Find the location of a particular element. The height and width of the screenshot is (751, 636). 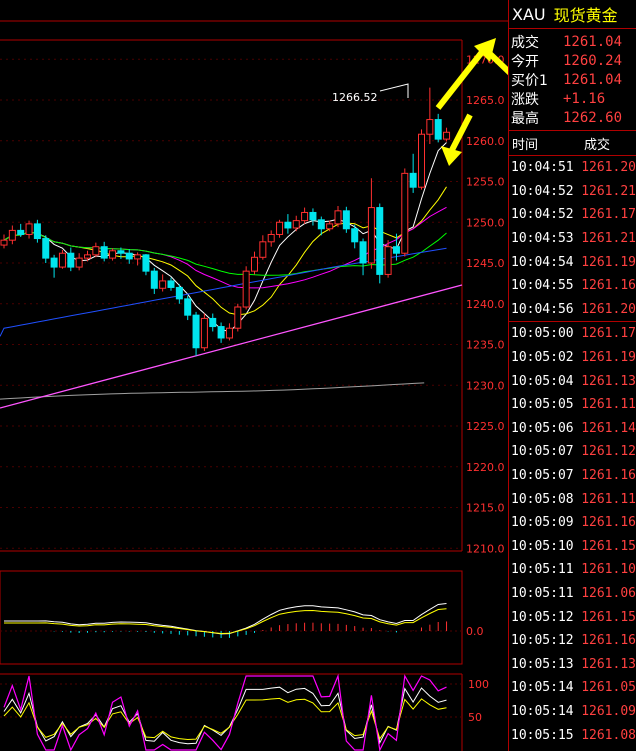

price-axis-label: 1260.0 is located at coordinates (485, 141).